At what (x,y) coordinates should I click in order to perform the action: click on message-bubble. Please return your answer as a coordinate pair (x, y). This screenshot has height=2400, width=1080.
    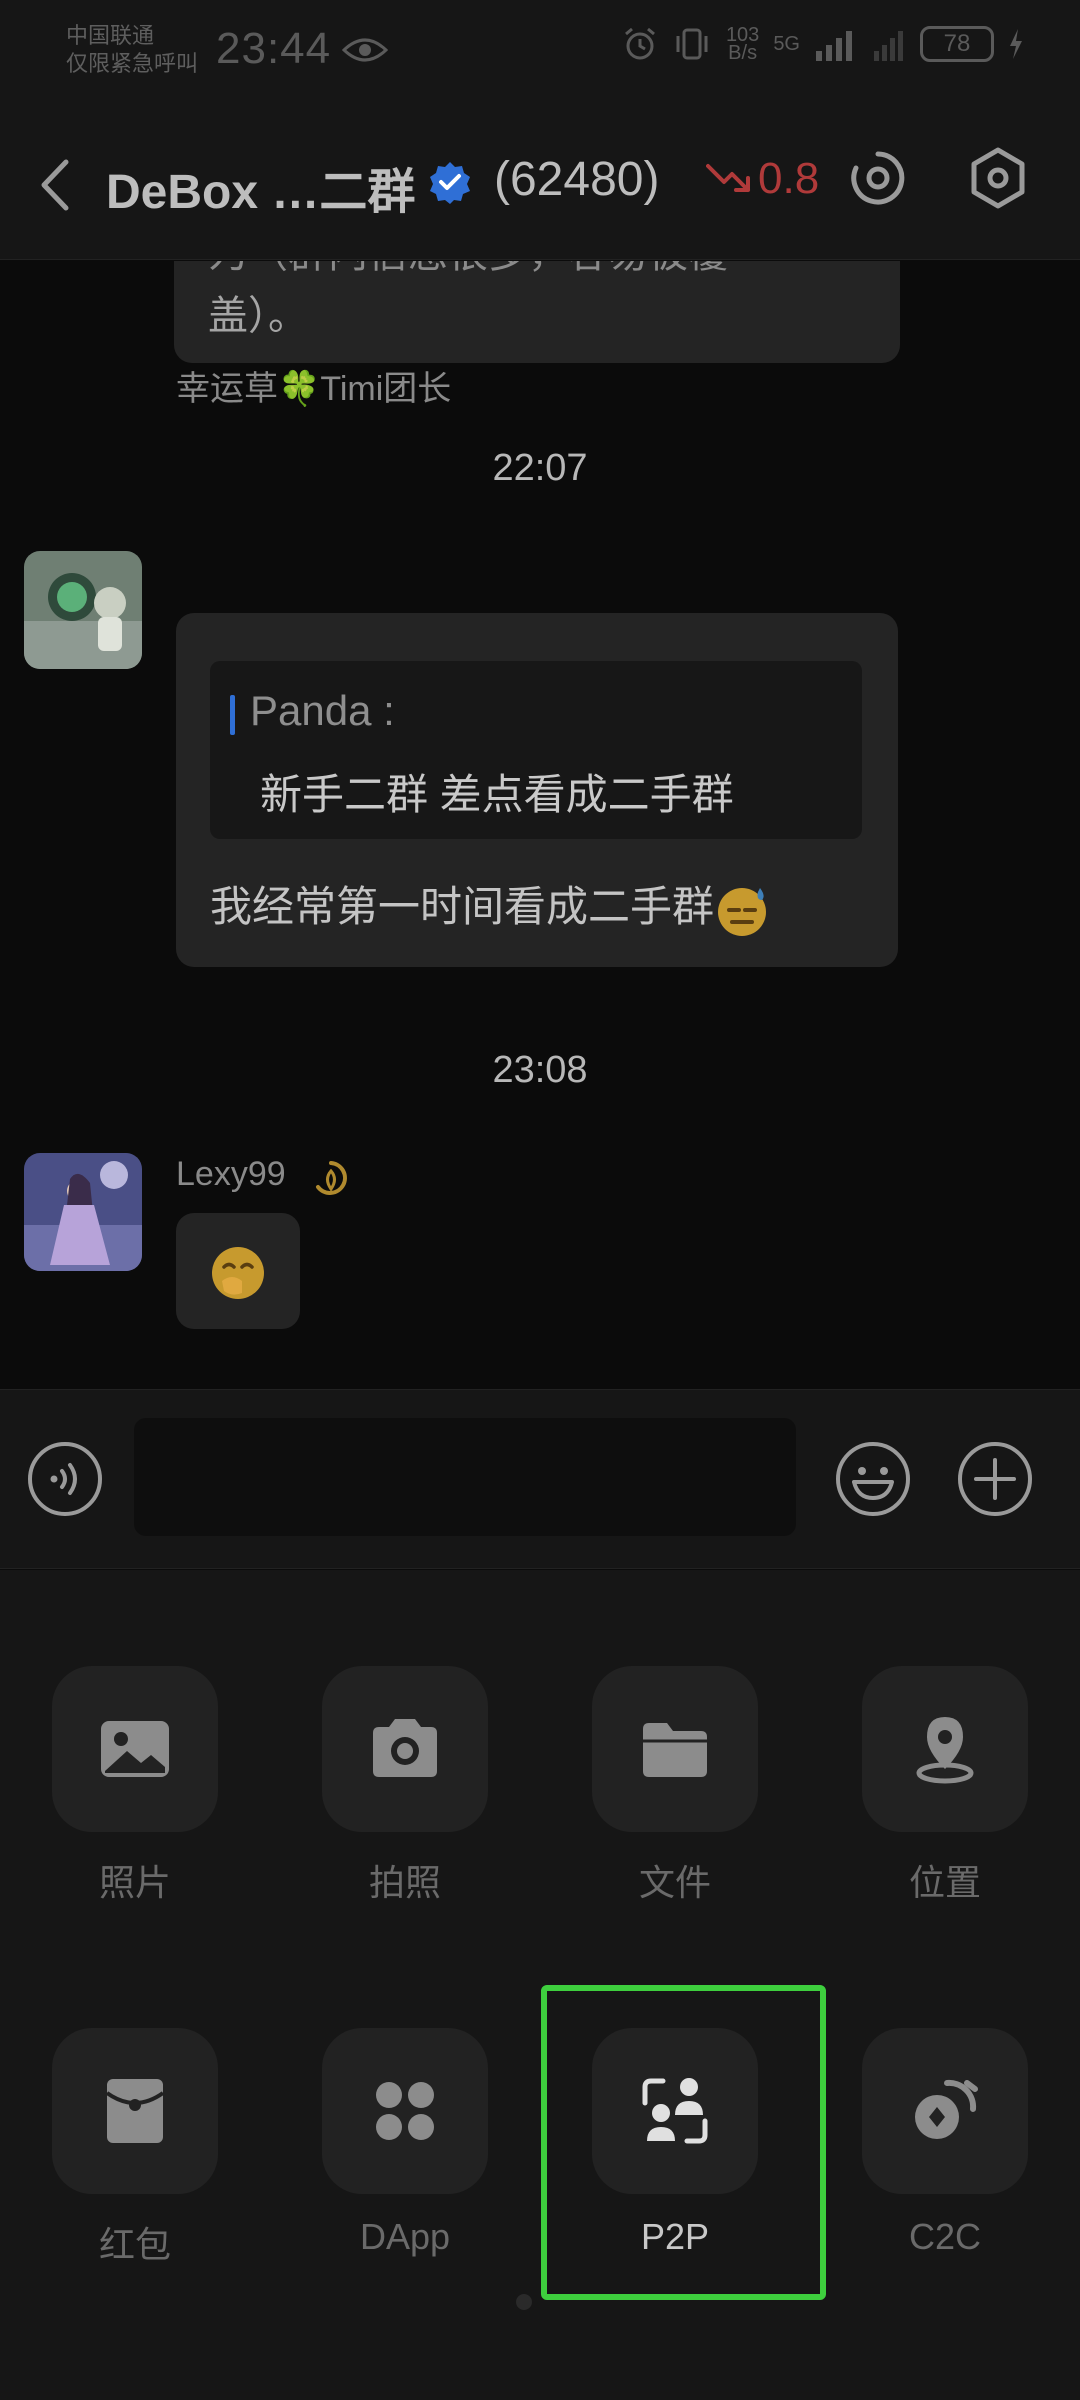
    Looking at the image, I should click on (238, 1271).